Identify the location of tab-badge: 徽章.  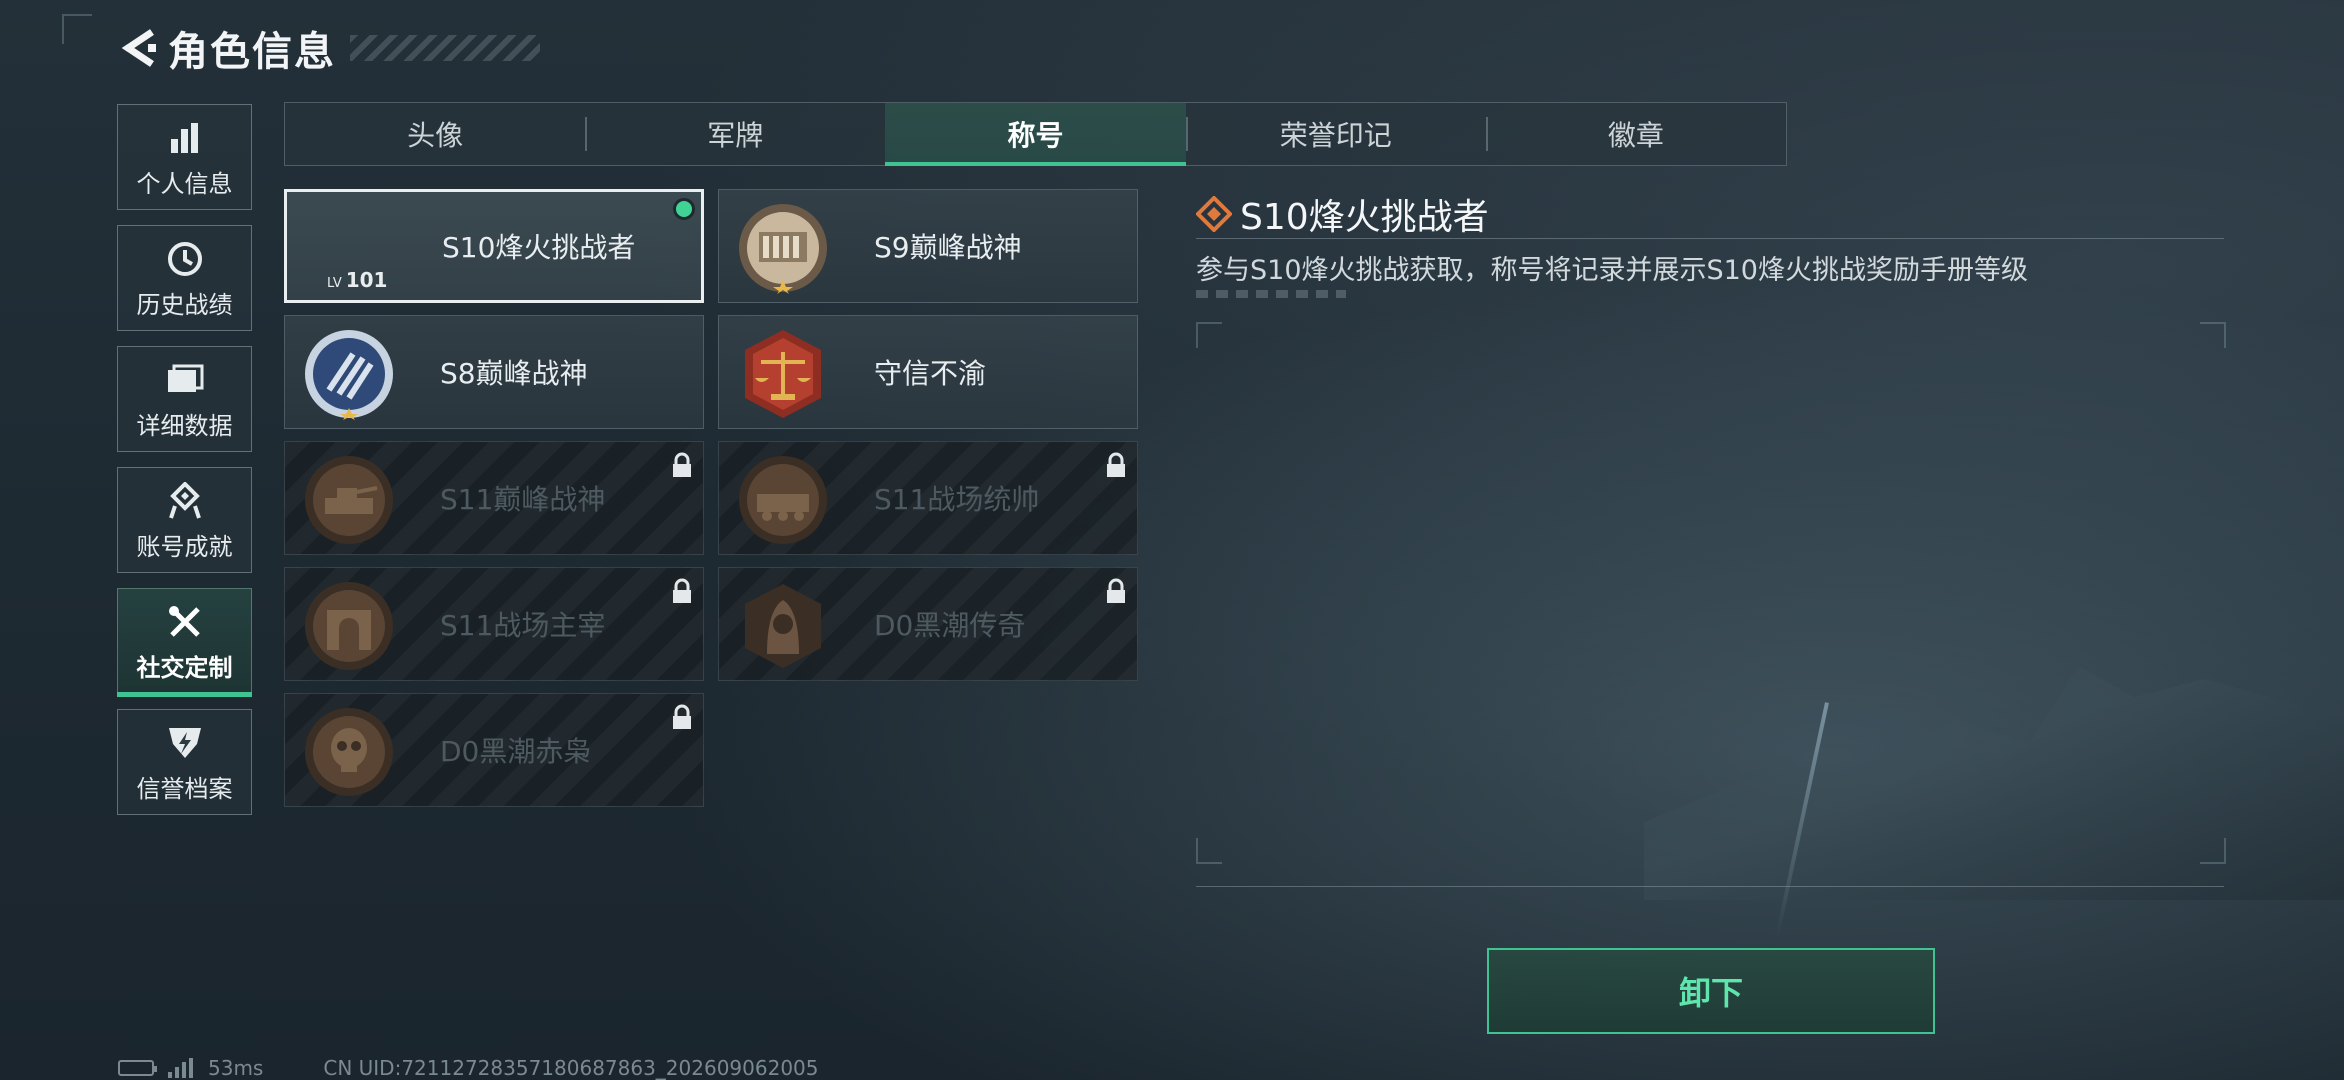
(1635, 134).